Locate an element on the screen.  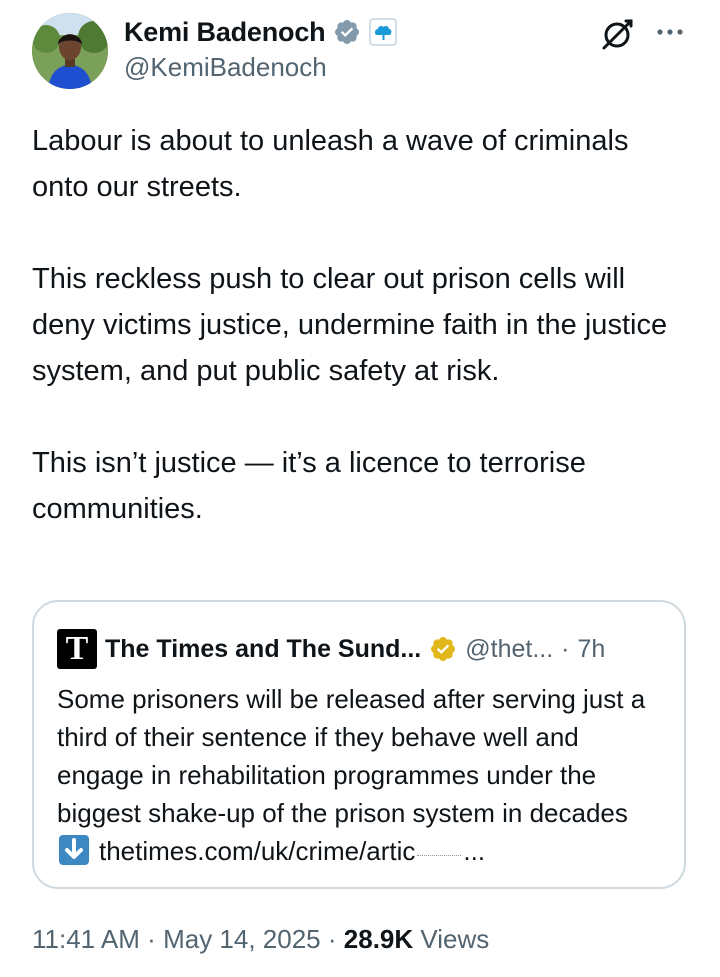
down-arrow-emoji-icon is located at coordinates (74, 850).